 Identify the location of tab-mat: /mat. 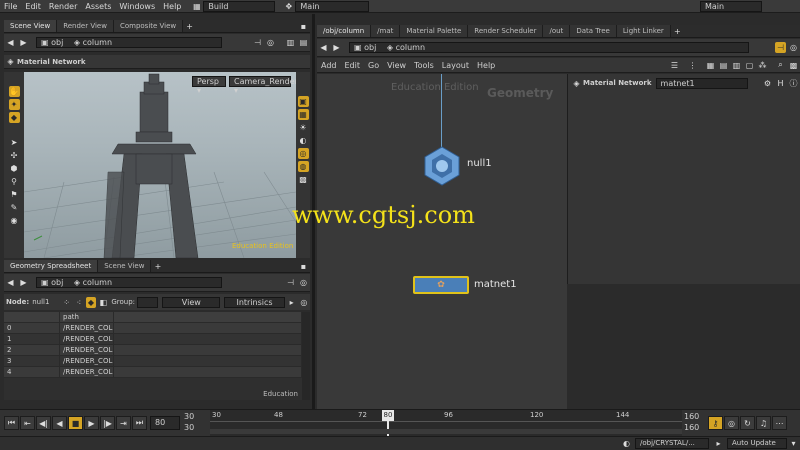
(386, 31).